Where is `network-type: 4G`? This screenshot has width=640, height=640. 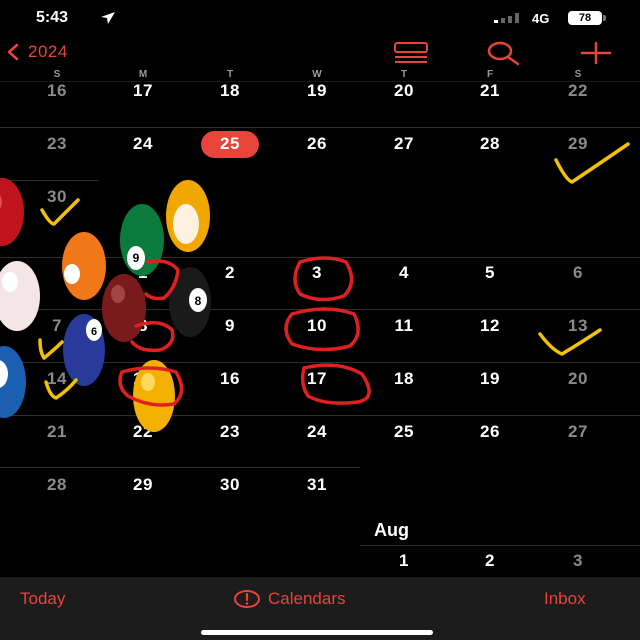 network-type: 4G is located at coordinates (541, 18).